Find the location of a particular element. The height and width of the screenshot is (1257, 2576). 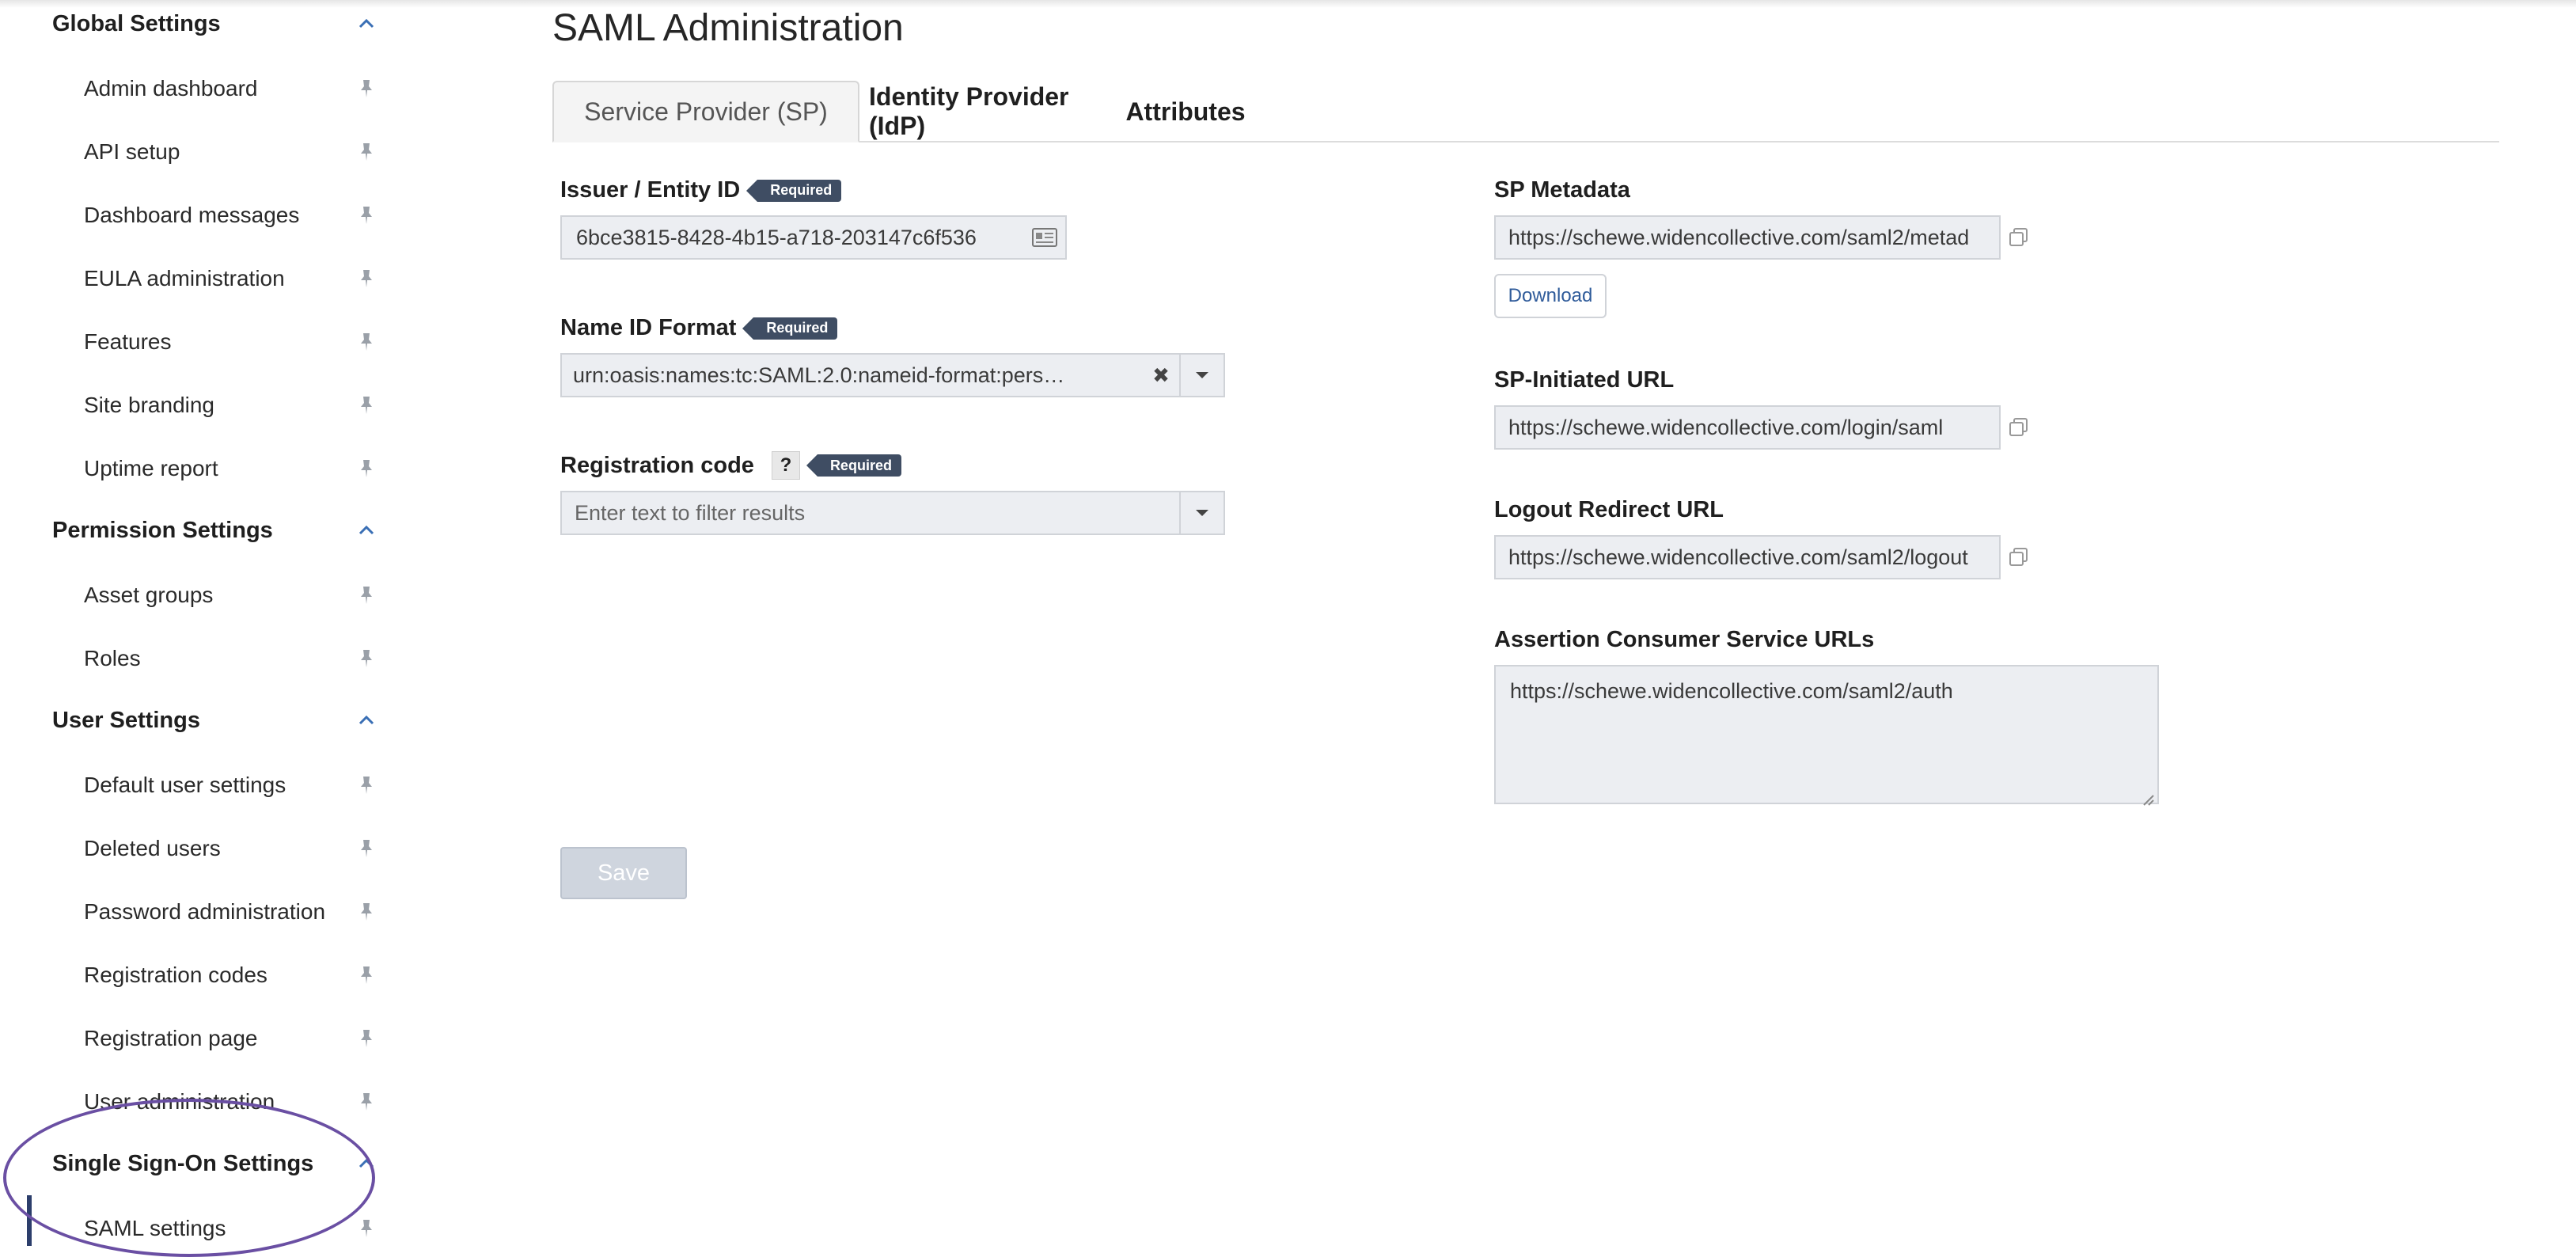

sidebar-item-label: Password administration is located at coordinates (205, 911).